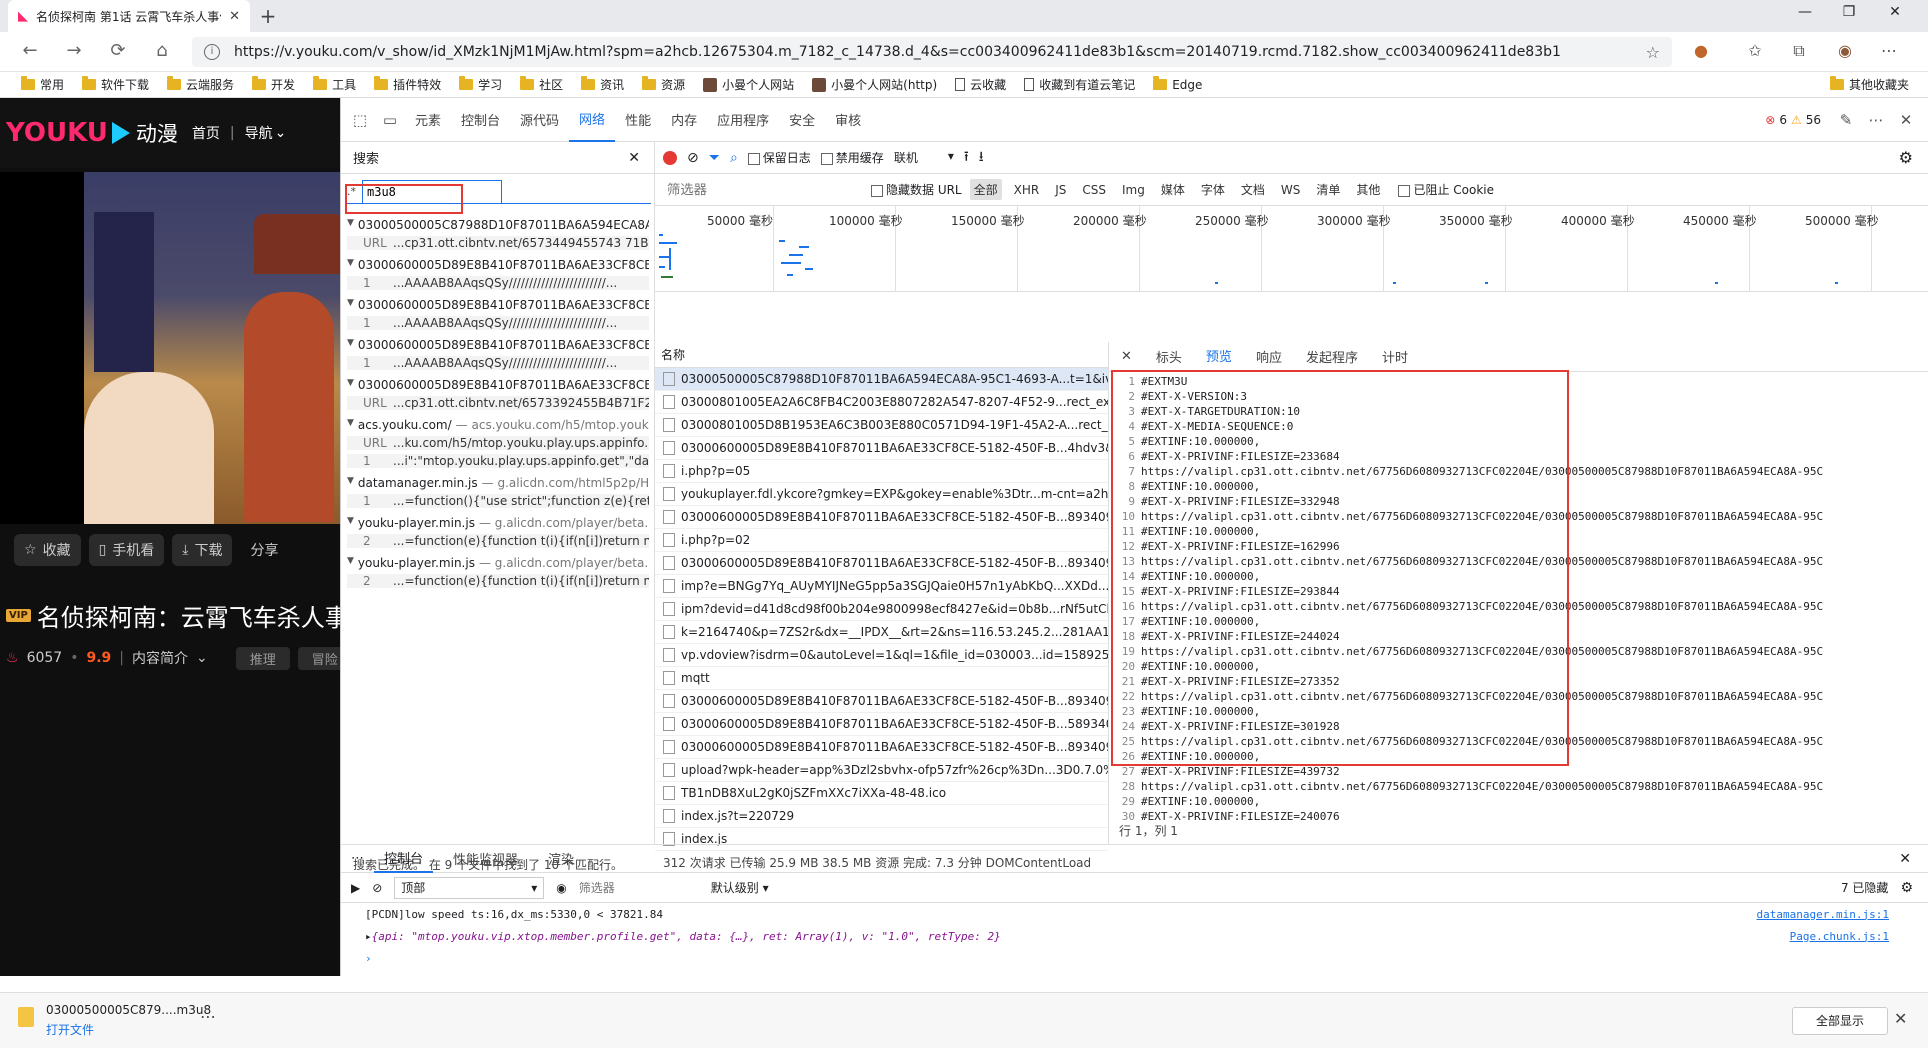  Describe the element at coordinates (714, 158) in the screenshot. I see `filter-icon: ⏷` at that location.